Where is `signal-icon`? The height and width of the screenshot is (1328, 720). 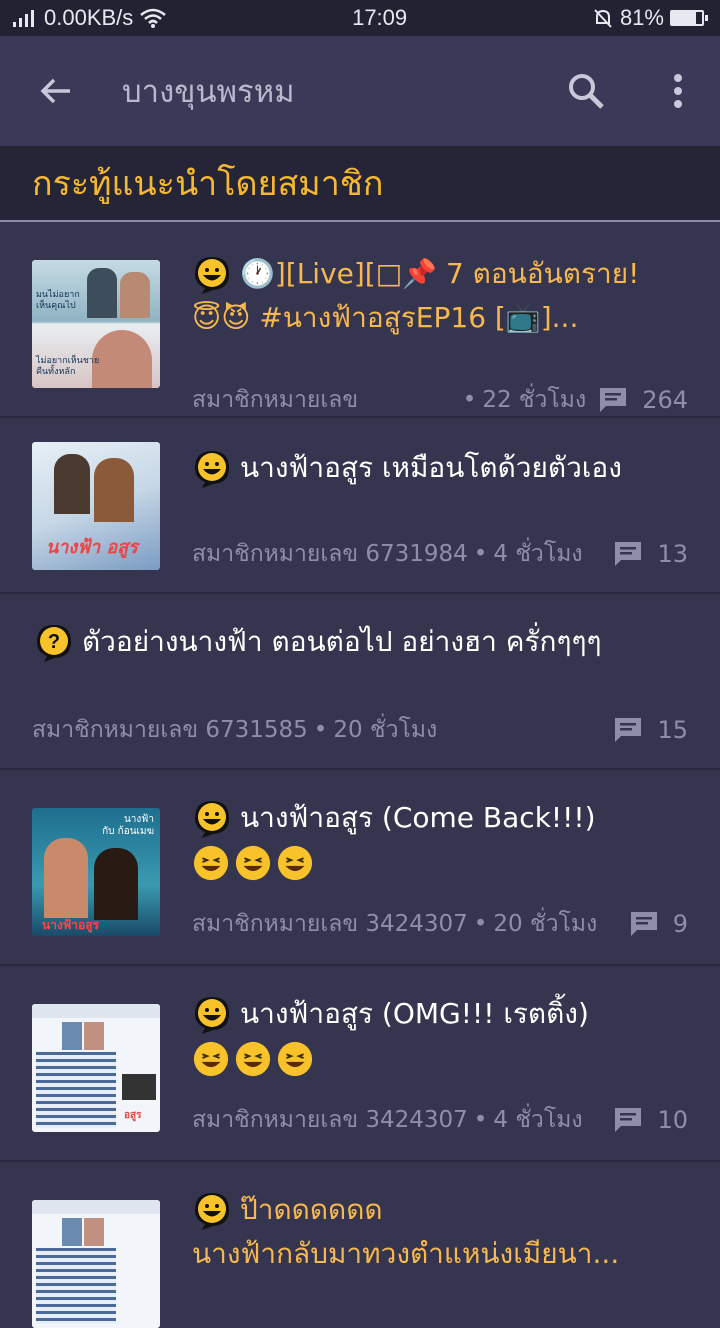
signal-icon is located at coordinates (23, 18).